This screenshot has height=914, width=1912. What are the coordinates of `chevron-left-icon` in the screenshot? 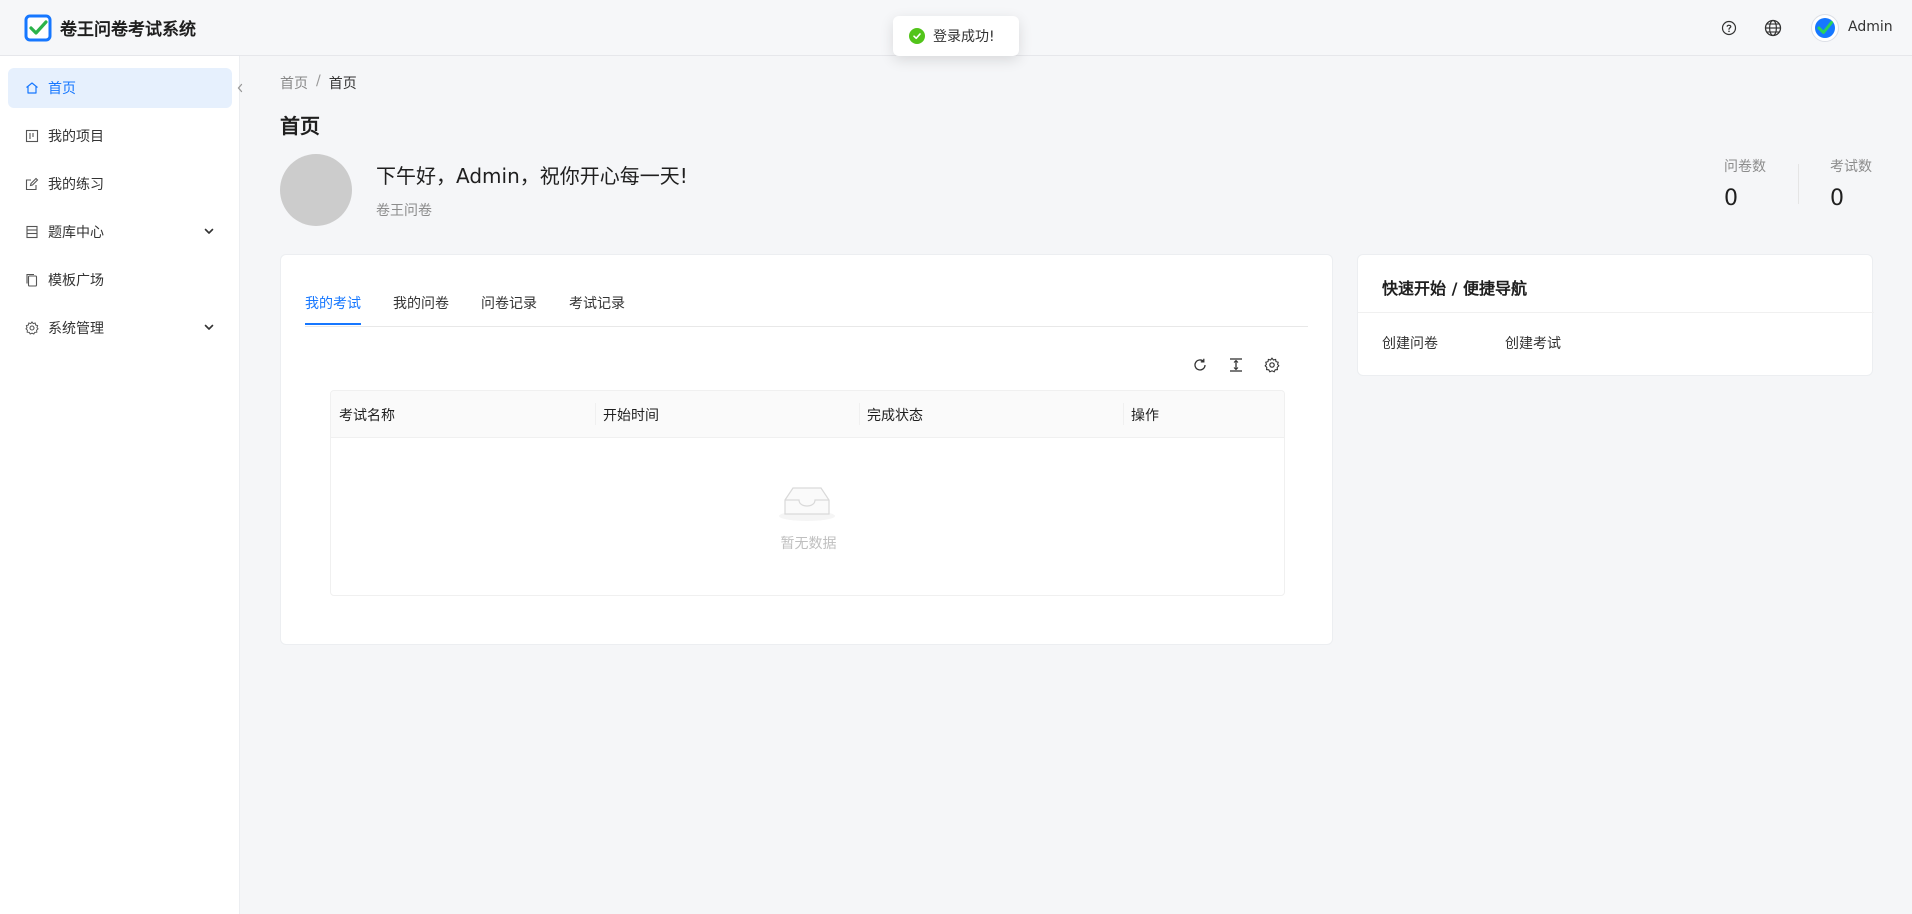 It's located at (240, 88).